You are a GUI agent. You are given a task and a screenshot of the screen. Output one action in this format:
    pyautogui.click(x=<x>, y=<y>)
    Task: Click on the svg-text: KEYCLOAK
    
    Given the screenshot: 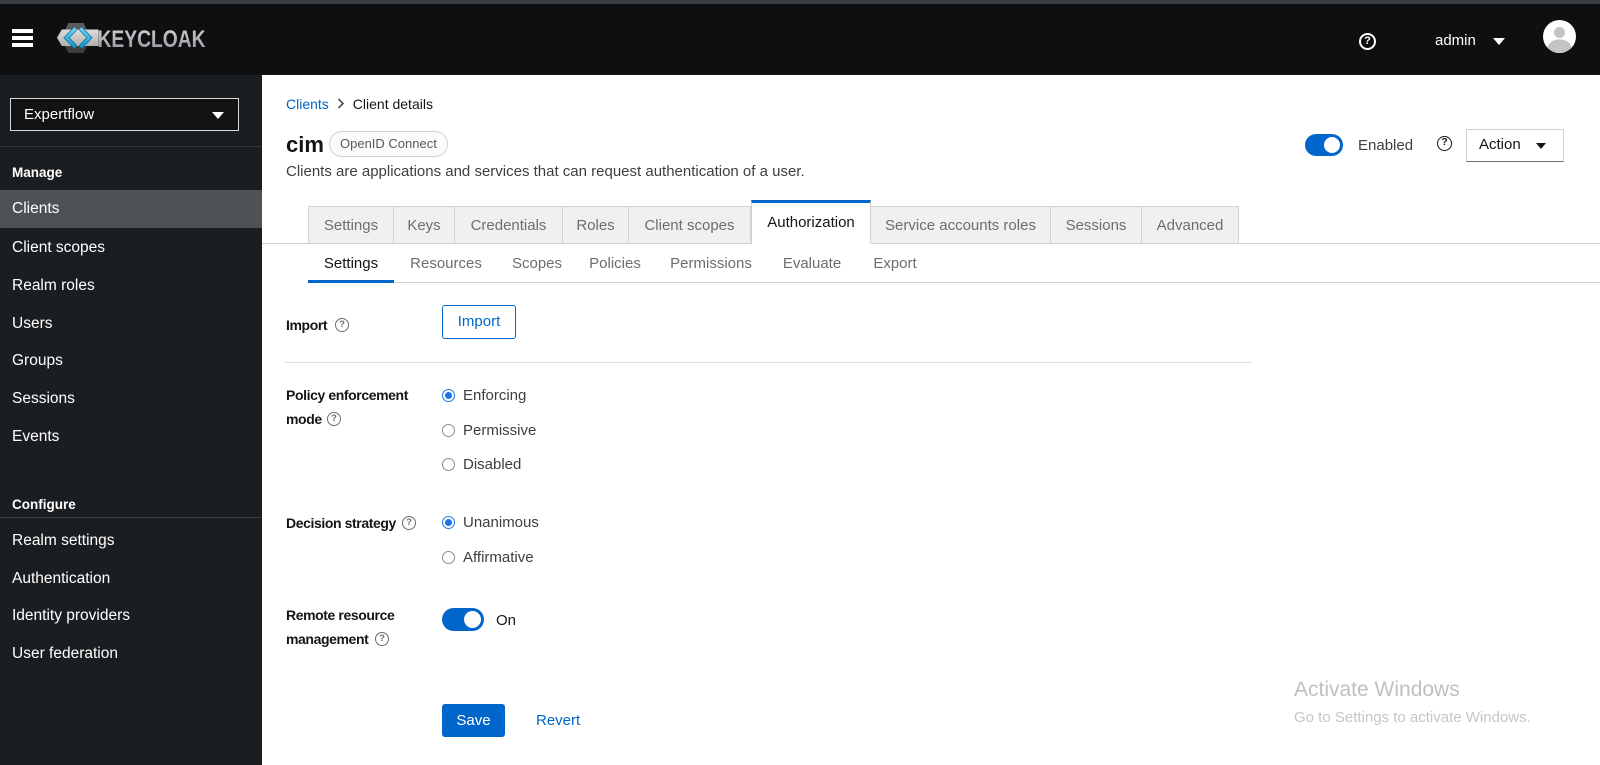 What is the action you would take?
    pyautogui.click(x=152, y=39)
    